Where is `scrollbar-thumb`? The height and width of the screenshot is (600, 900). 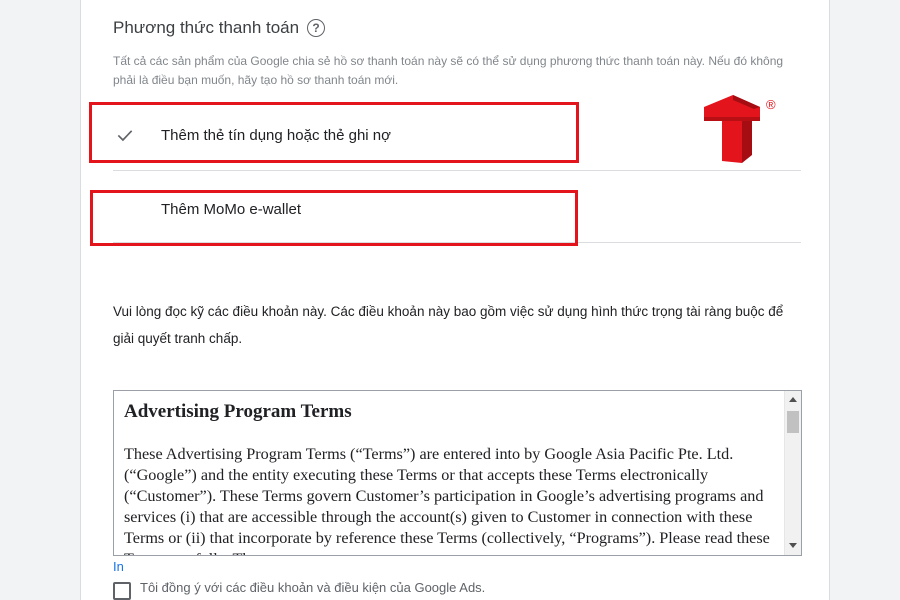 scrollbar-thumb is located at coordinates (793, 422).